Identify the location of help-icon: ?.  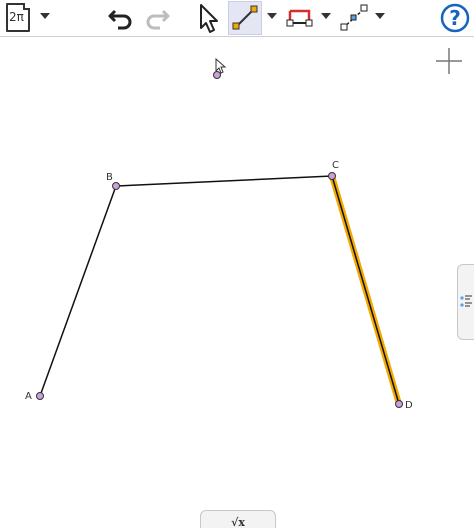
(456, 18).